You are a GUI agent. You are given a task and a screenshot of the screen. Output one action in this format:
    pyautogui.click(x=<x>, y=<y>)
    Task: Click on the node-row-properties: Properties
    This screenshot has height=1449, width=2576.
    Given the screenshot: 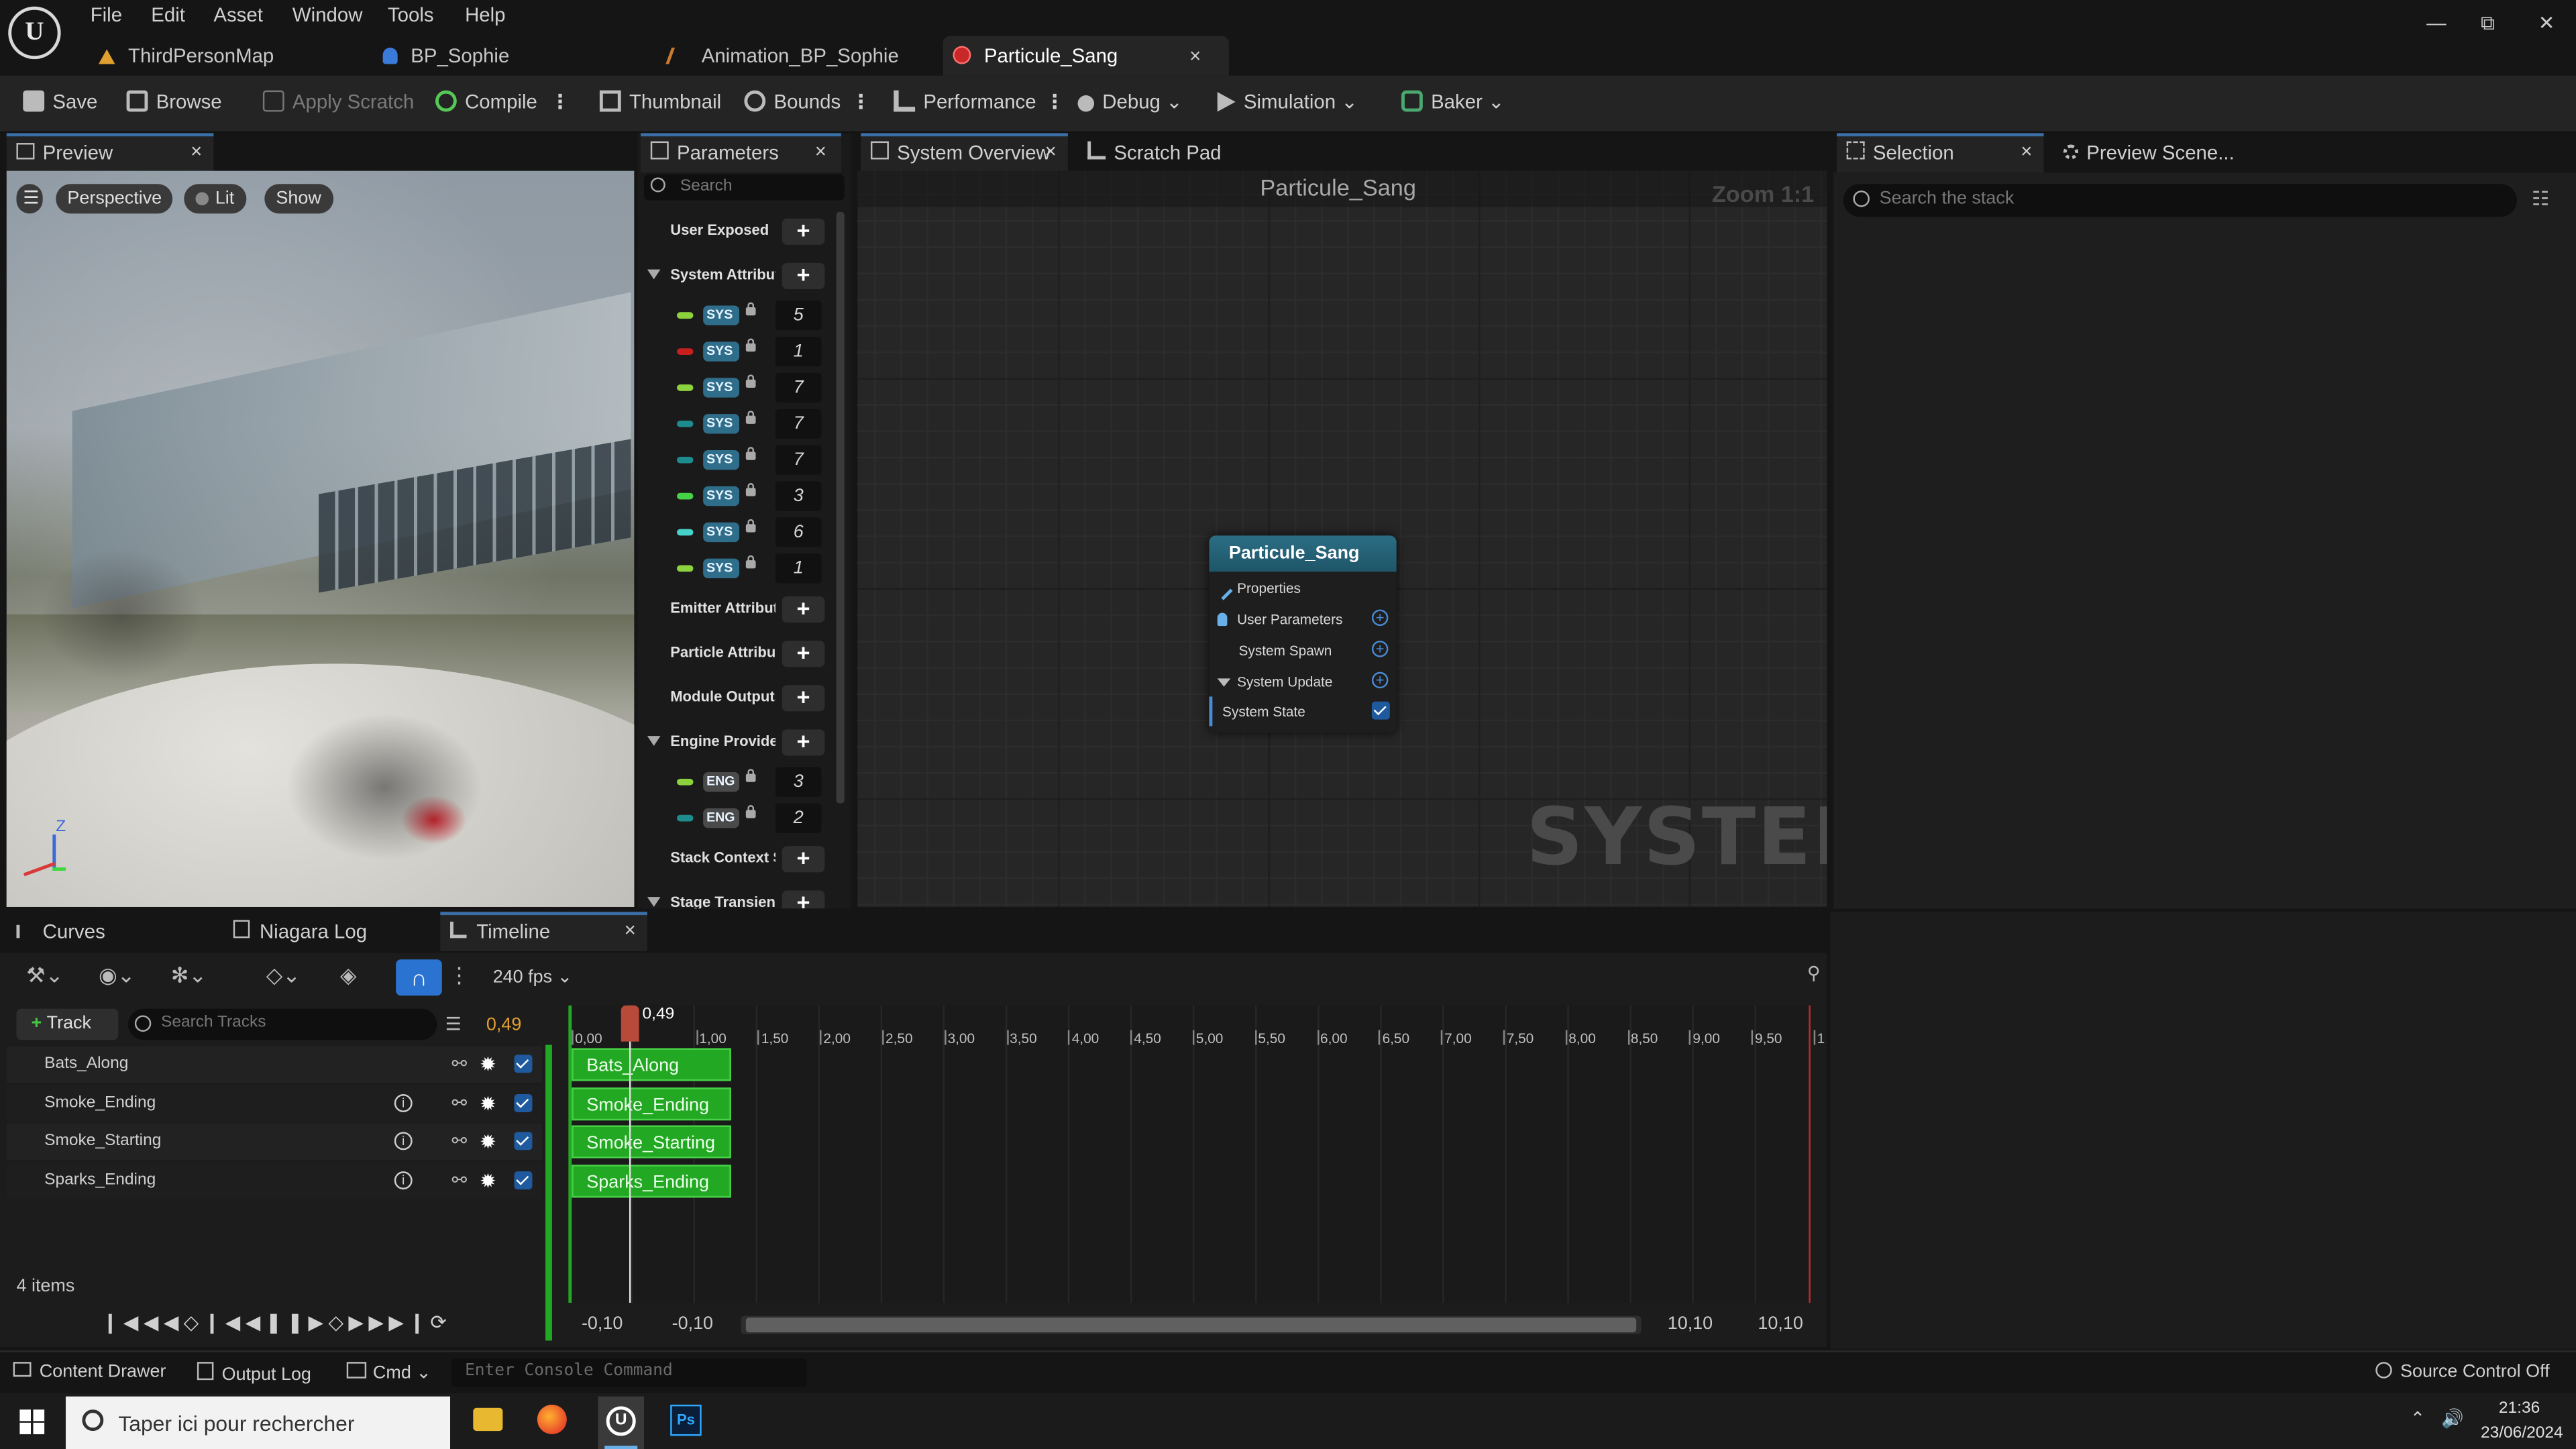 What is the action you would take?
    pyautogui.click(x=1302, y=588)
    